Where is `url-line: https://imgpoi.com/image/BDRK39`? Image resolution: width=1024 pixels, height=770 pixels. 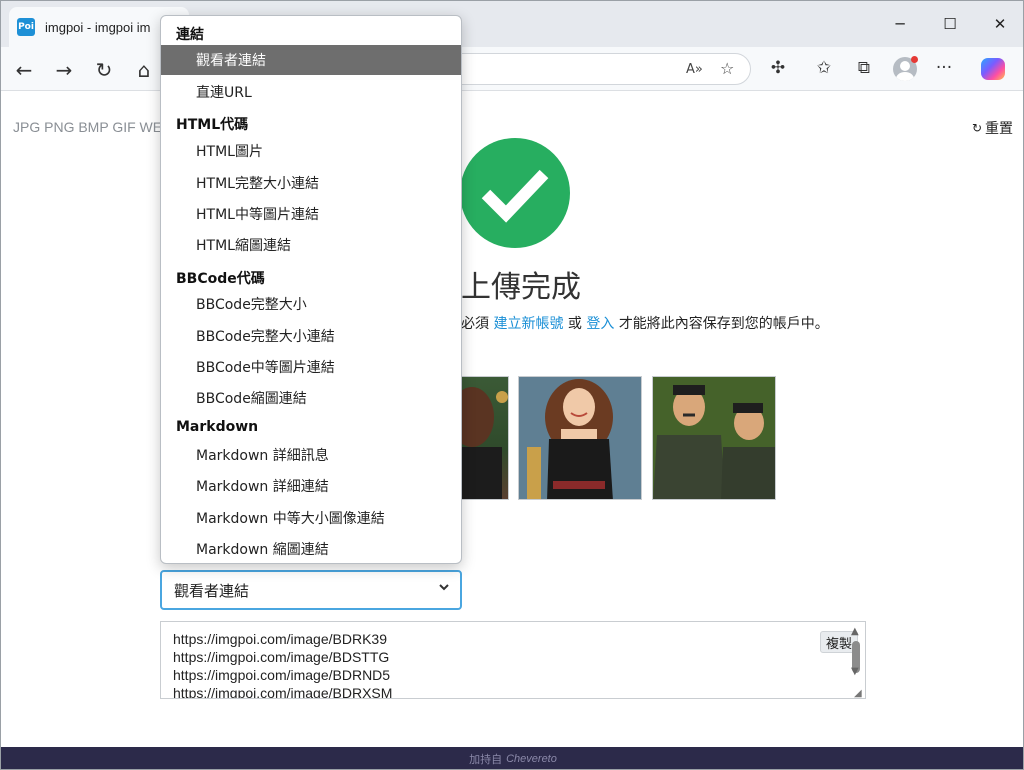
url-line: https://imgpoi.com/image/BDRK39 is located at coordinates (280, 639).